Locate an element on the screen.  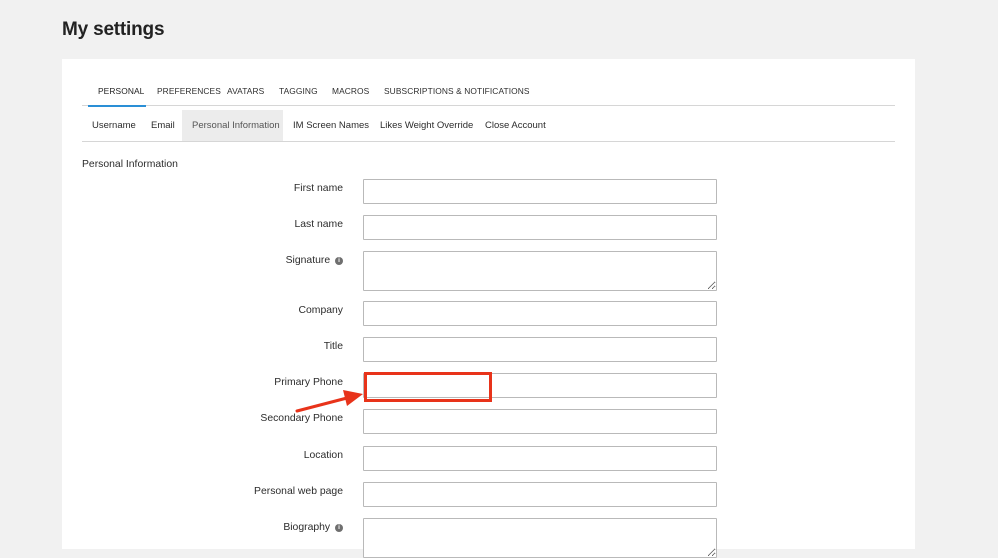
secondary-phone-field is located at coordinates (540, 421).